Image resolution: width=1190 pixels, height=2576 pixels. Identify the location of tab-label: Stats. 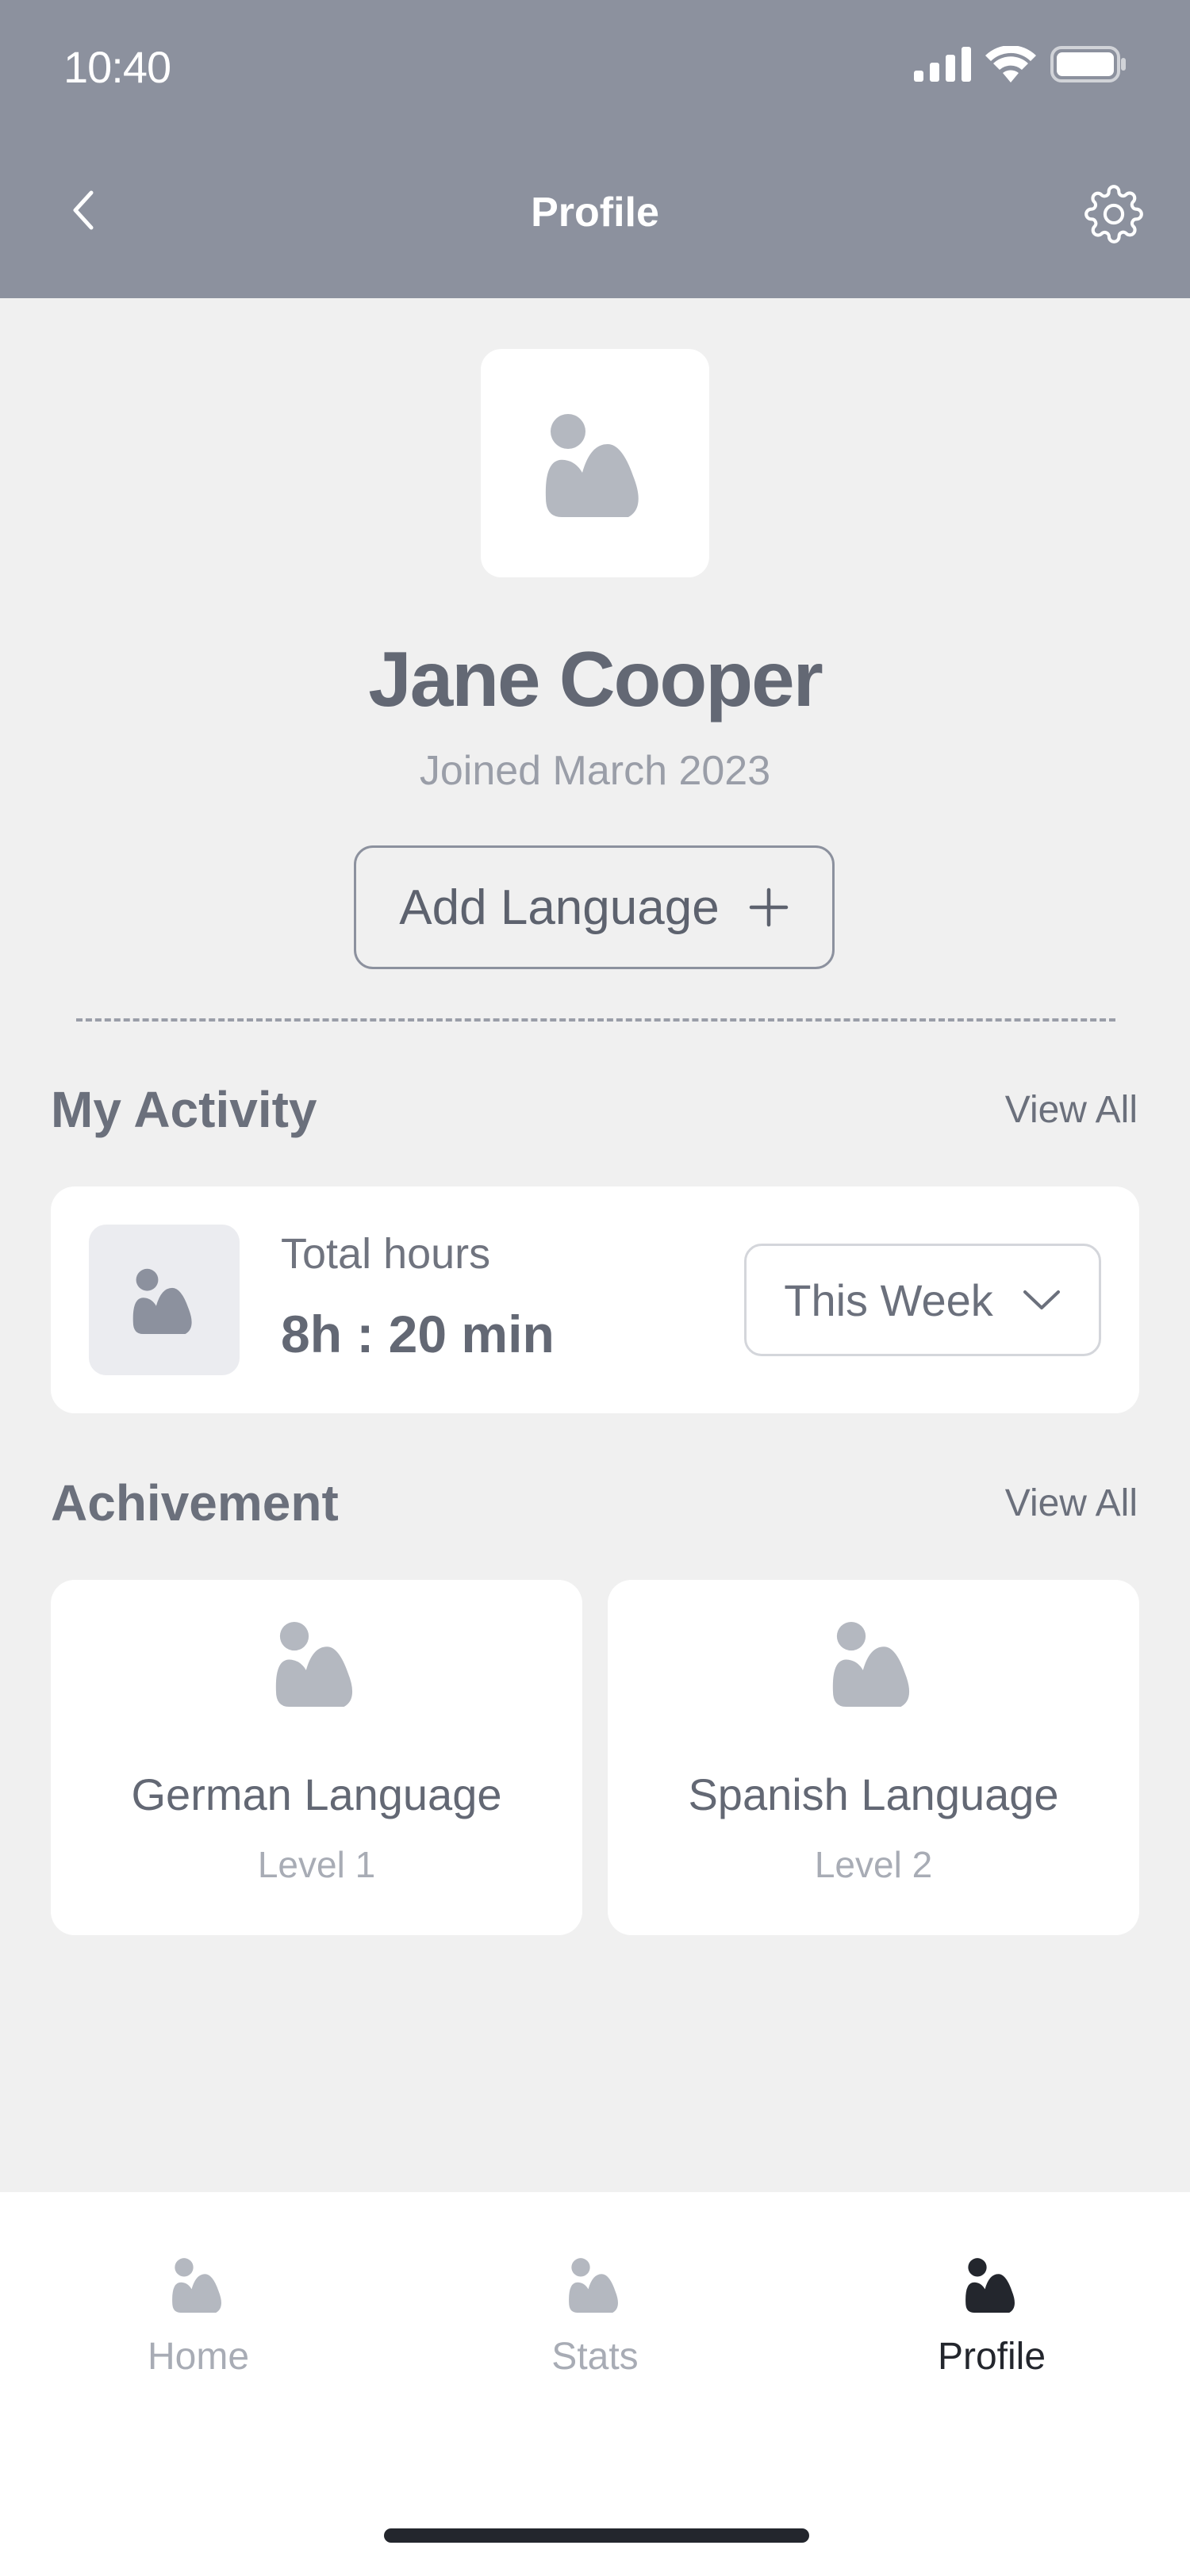
(595, 2357).